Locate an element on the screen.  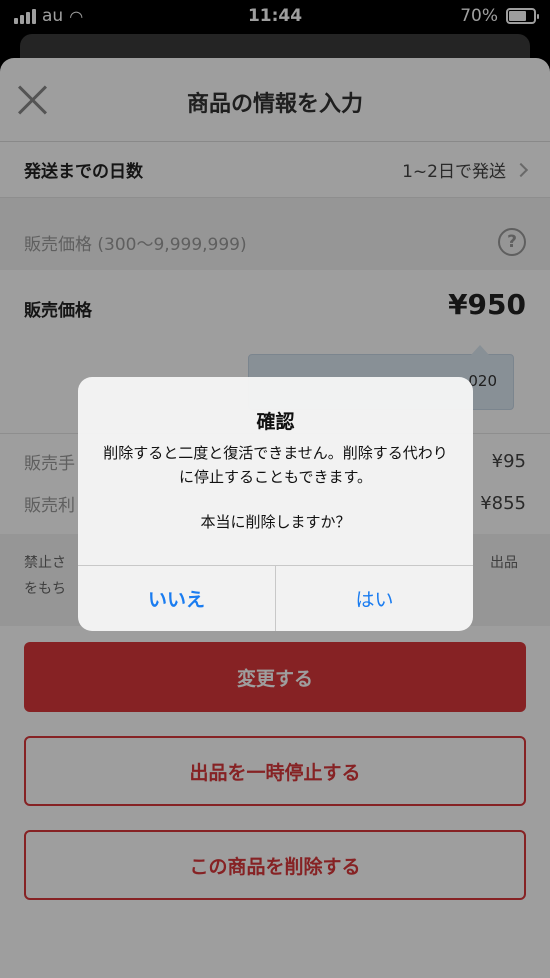
no-button: いいえ is located at coordinates (177, 598).